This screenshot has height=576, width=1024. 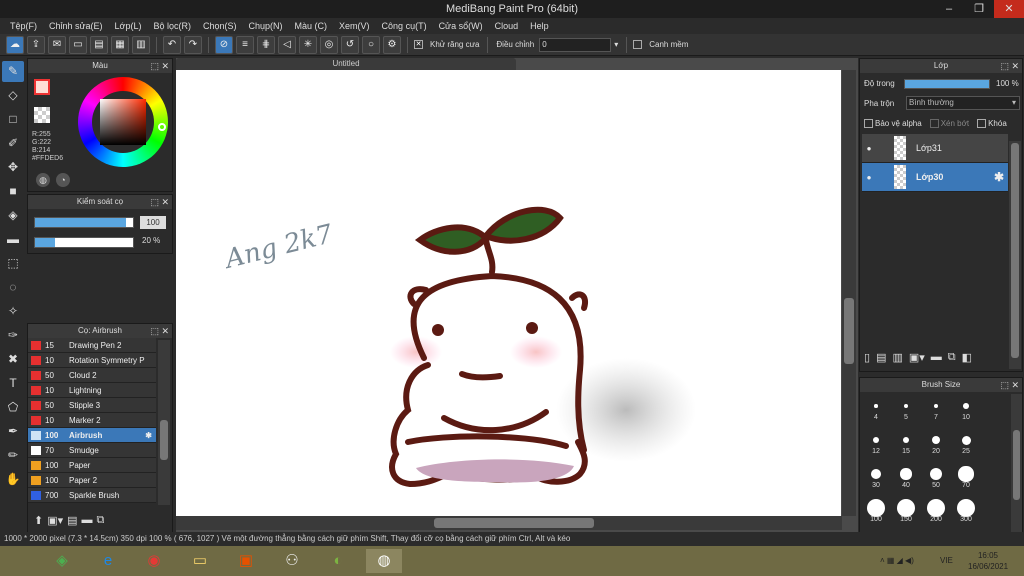 I want to click on hue-wheel, so click(x=123, y=122).